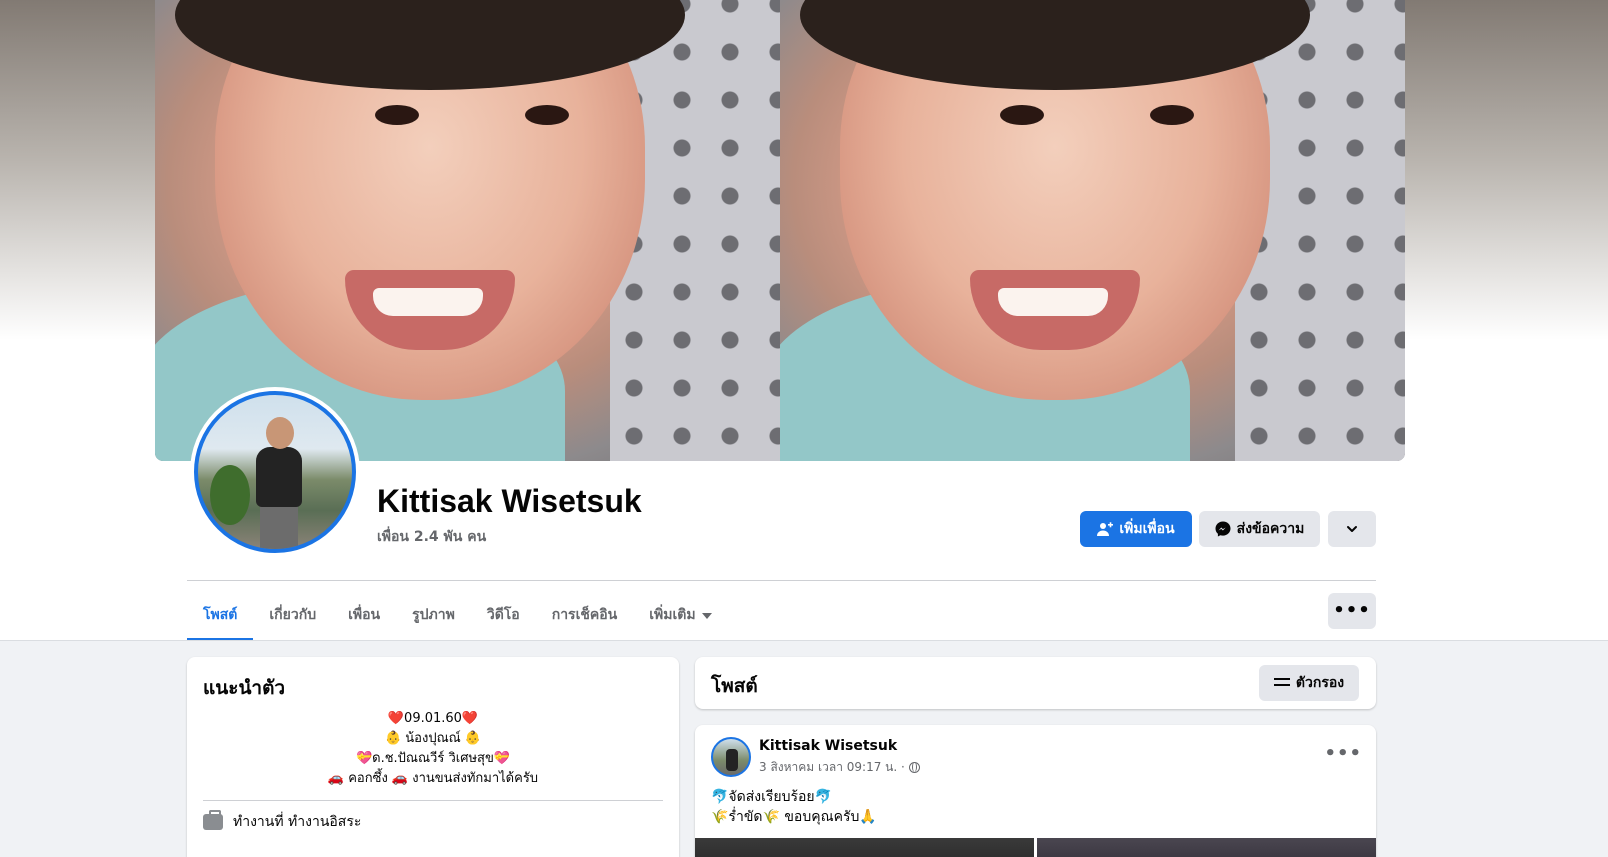 This screenshot has width=1608, height=857. I want to click on intro-title: แนะนำตัว, so click(244, 688).